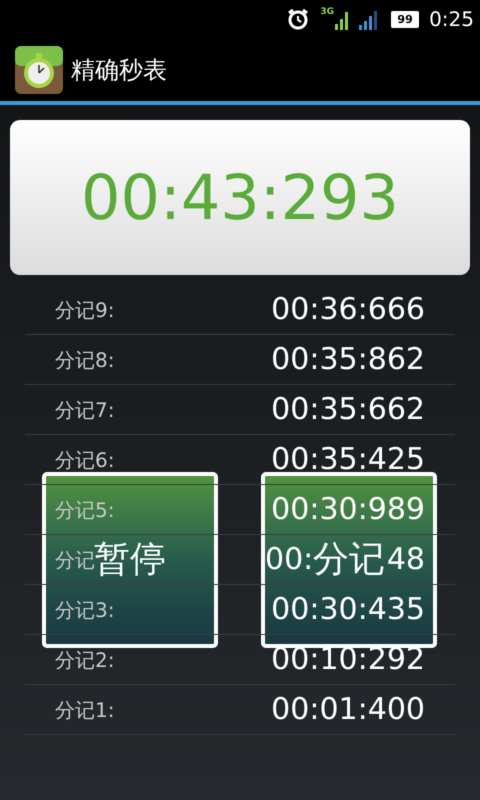 This screenshot has width=480, height=800. Describe the element at coordinates (298, 19) in the screenshot. I see `alarm-clock-icon` at that location.